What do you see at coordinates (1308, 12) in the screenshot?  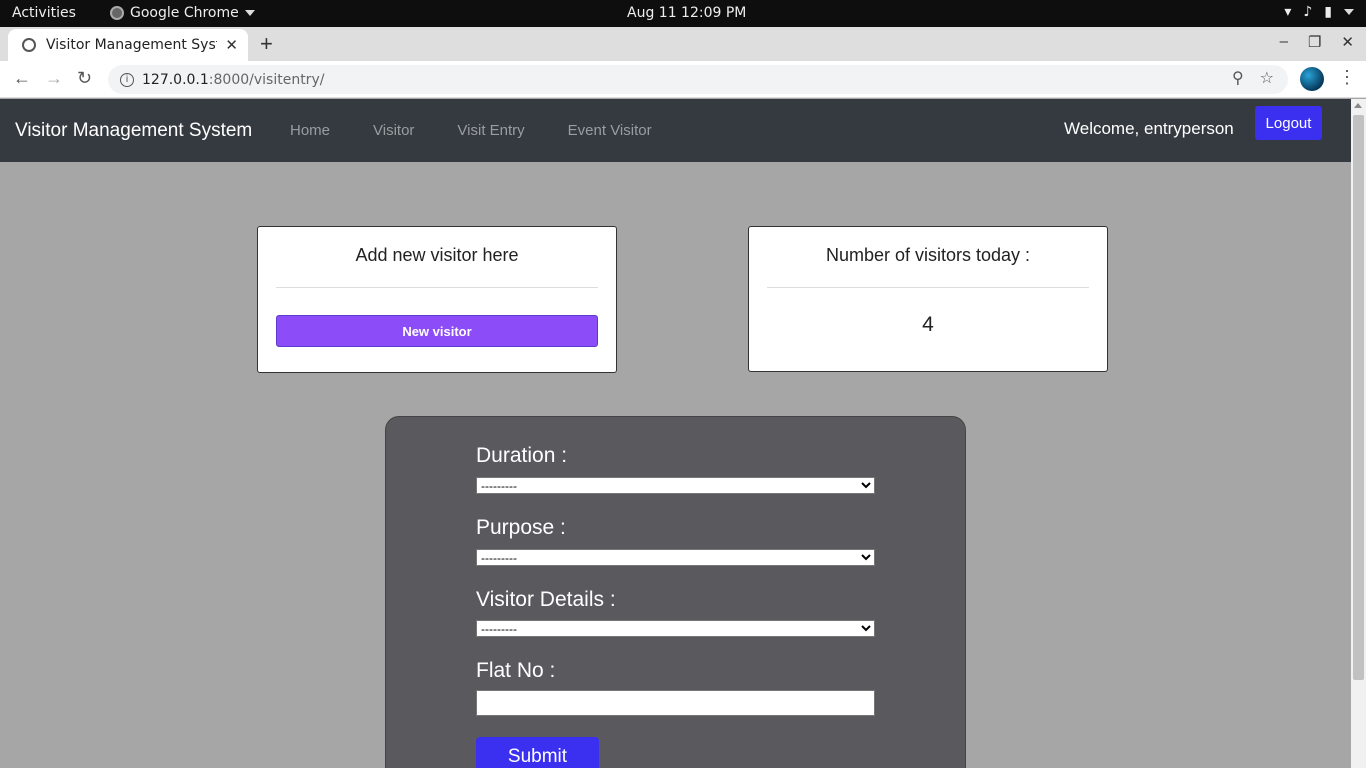 I see `volume-icon: ♪` at bounding box center [1308, 12].